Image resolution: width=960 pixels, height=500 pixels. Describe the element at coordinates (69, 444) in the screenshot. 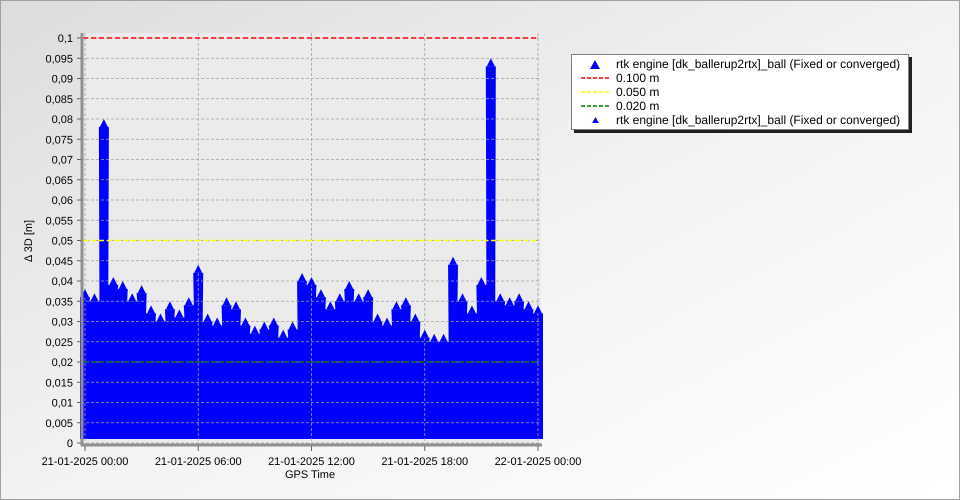

I see `tick-label: 0` at that location.